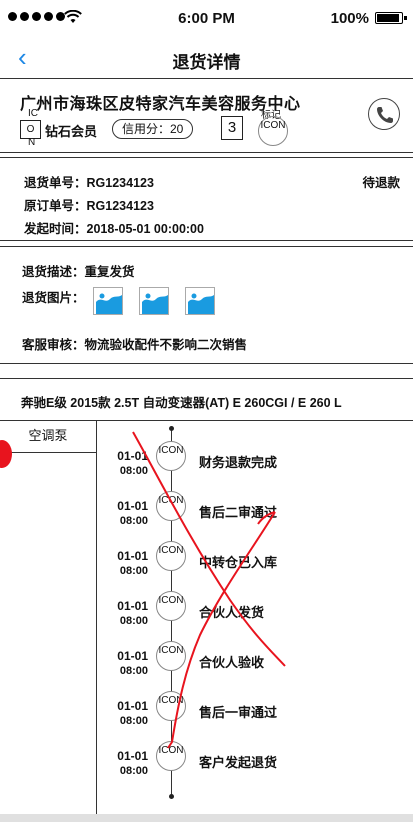 Image resolution: width=413 pixels, height=822 pixels. I want to click on tag-icon-label-top: IC, so click(33, 113).